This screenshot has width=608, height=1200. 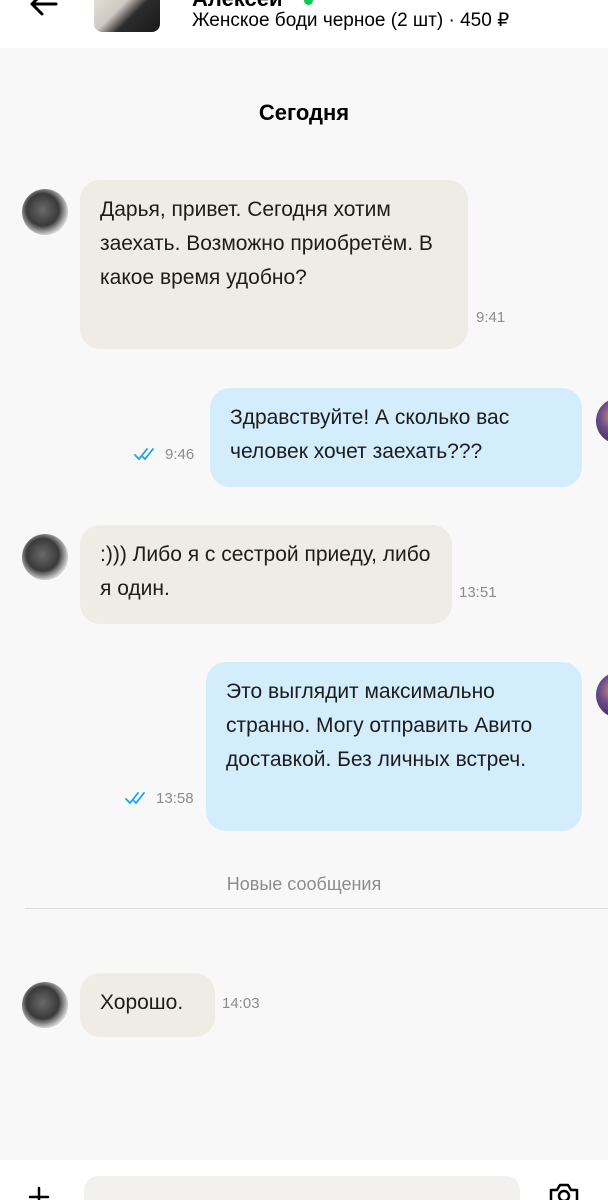 What do you see at coordinates (564, 1191) in the screenshot?
I see `camera-icon` at bounding box center [564, 1191].